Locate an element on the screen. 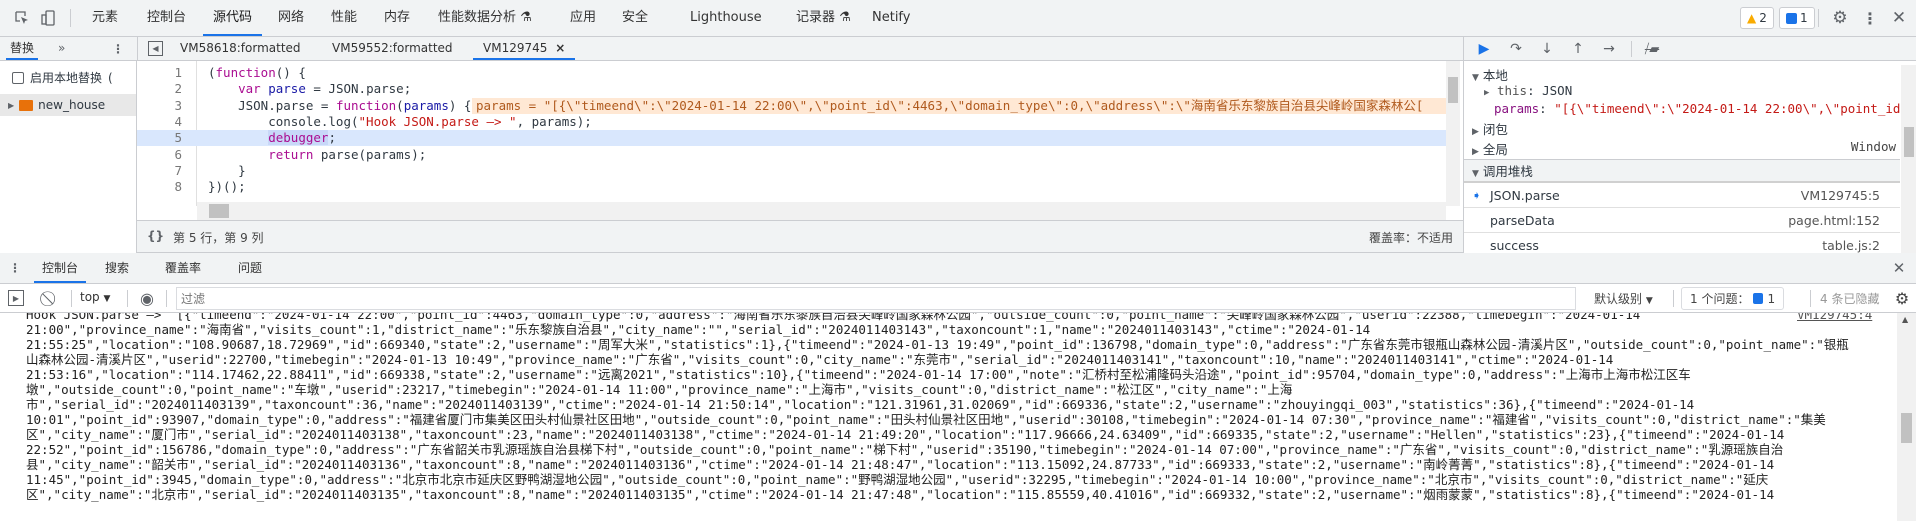 This screenshot has height=521, width=1916. tab-file-vm59552: VM59552:formatted is located at coordinates (392, 48).